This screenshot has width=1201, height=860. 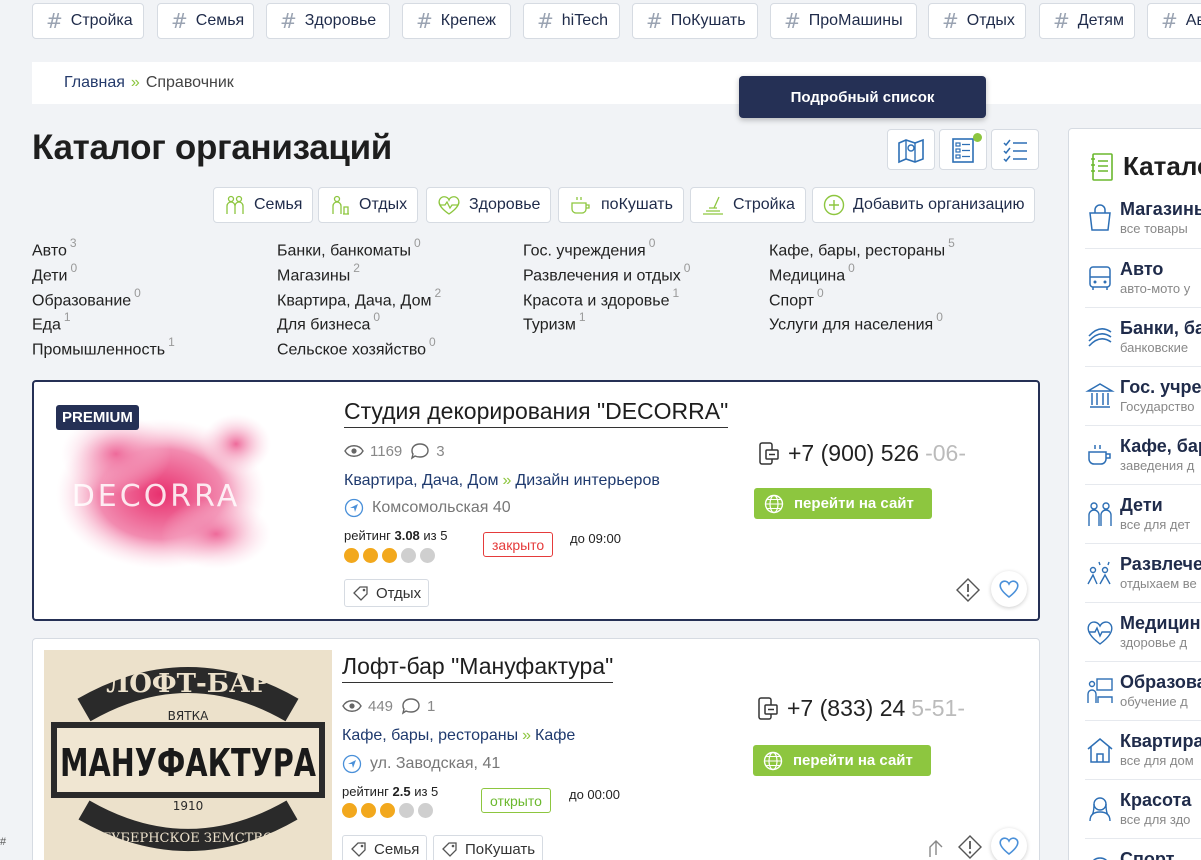 What do you see at coordinates (328, 322) in the screenshot?
I see `category-link: Для бизнеса 0` at bounding box center [328, 322].